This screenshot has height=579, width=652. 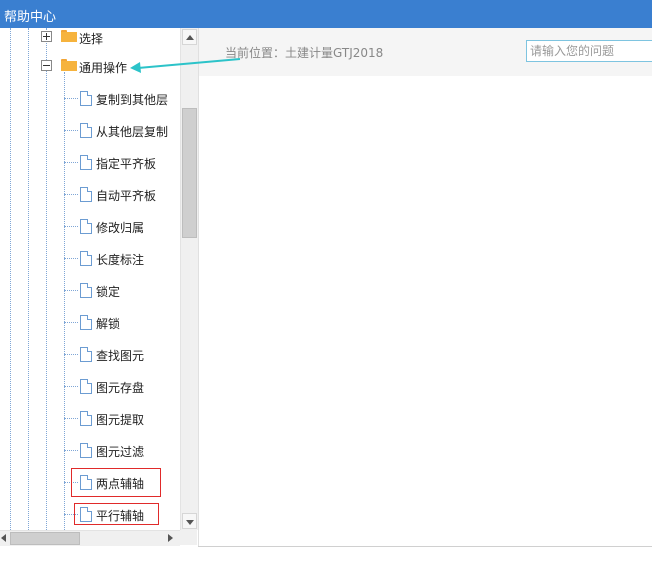 I want to click on scrollbar-corner, so click(x=188, y=537).